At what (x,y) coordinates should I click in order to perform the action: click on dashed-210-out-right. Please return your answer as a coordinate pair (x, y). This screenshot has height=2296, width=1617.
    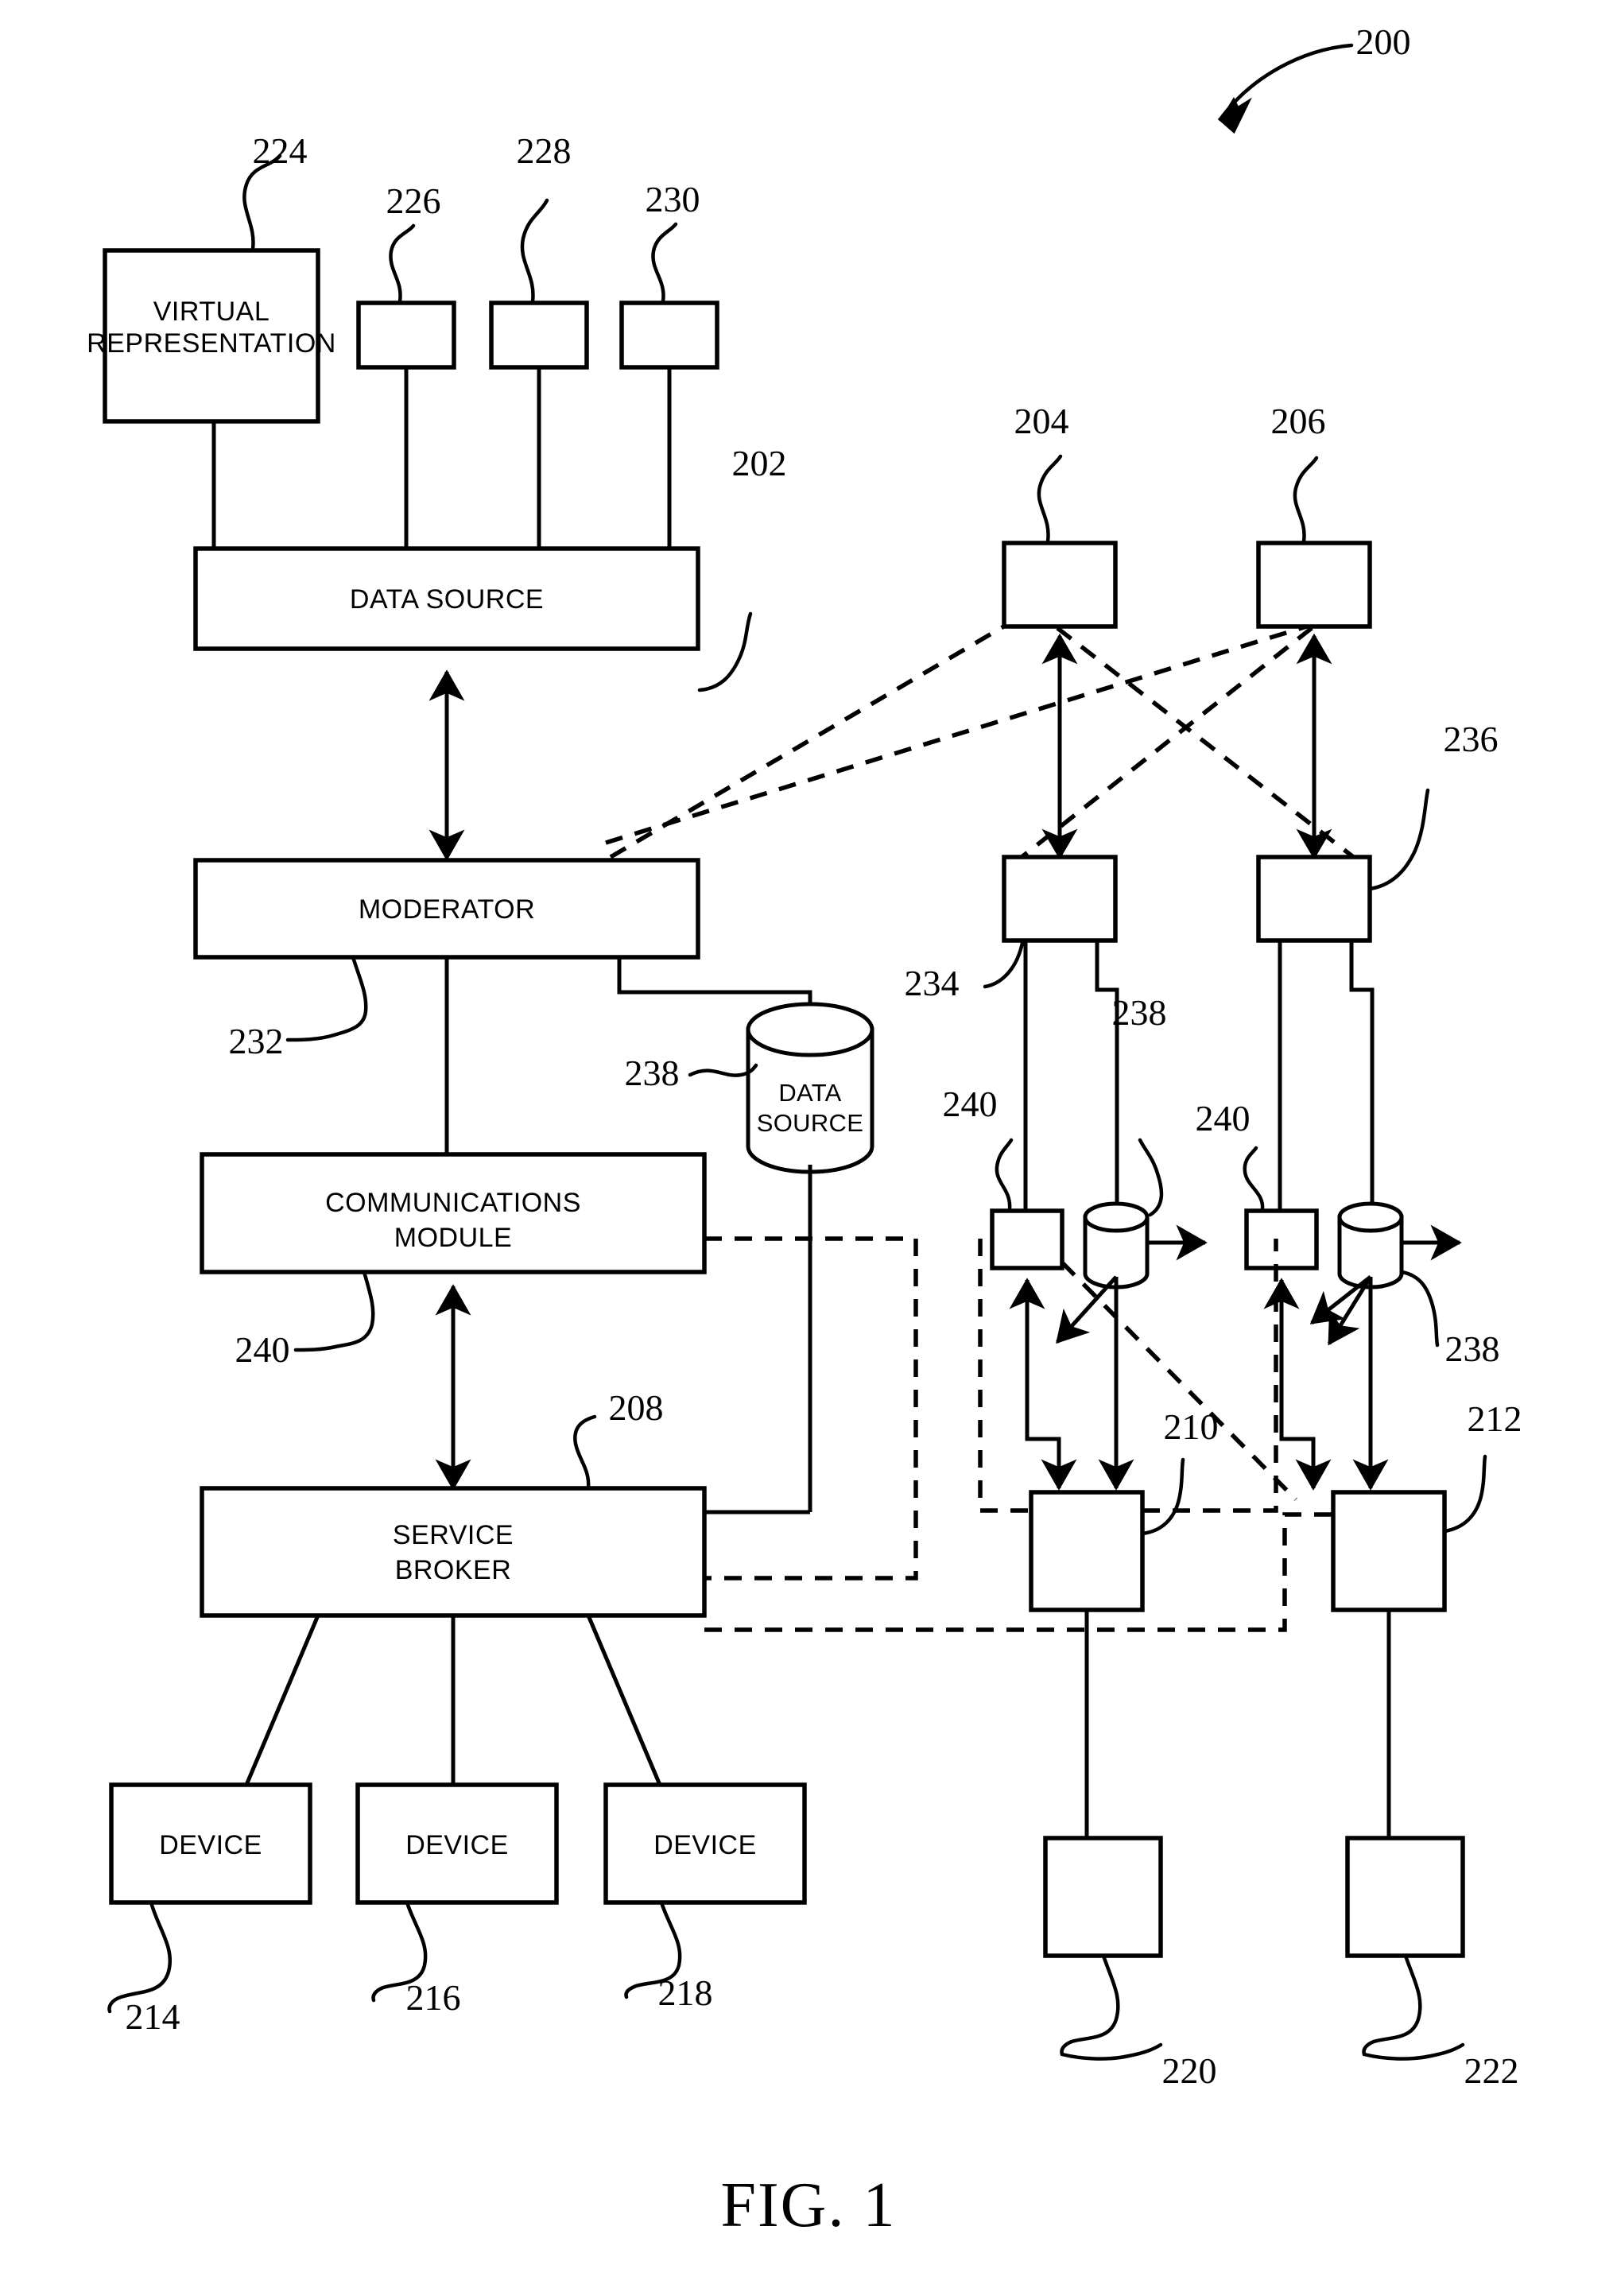
    Looking at the image, I should click on (1210, 1376).